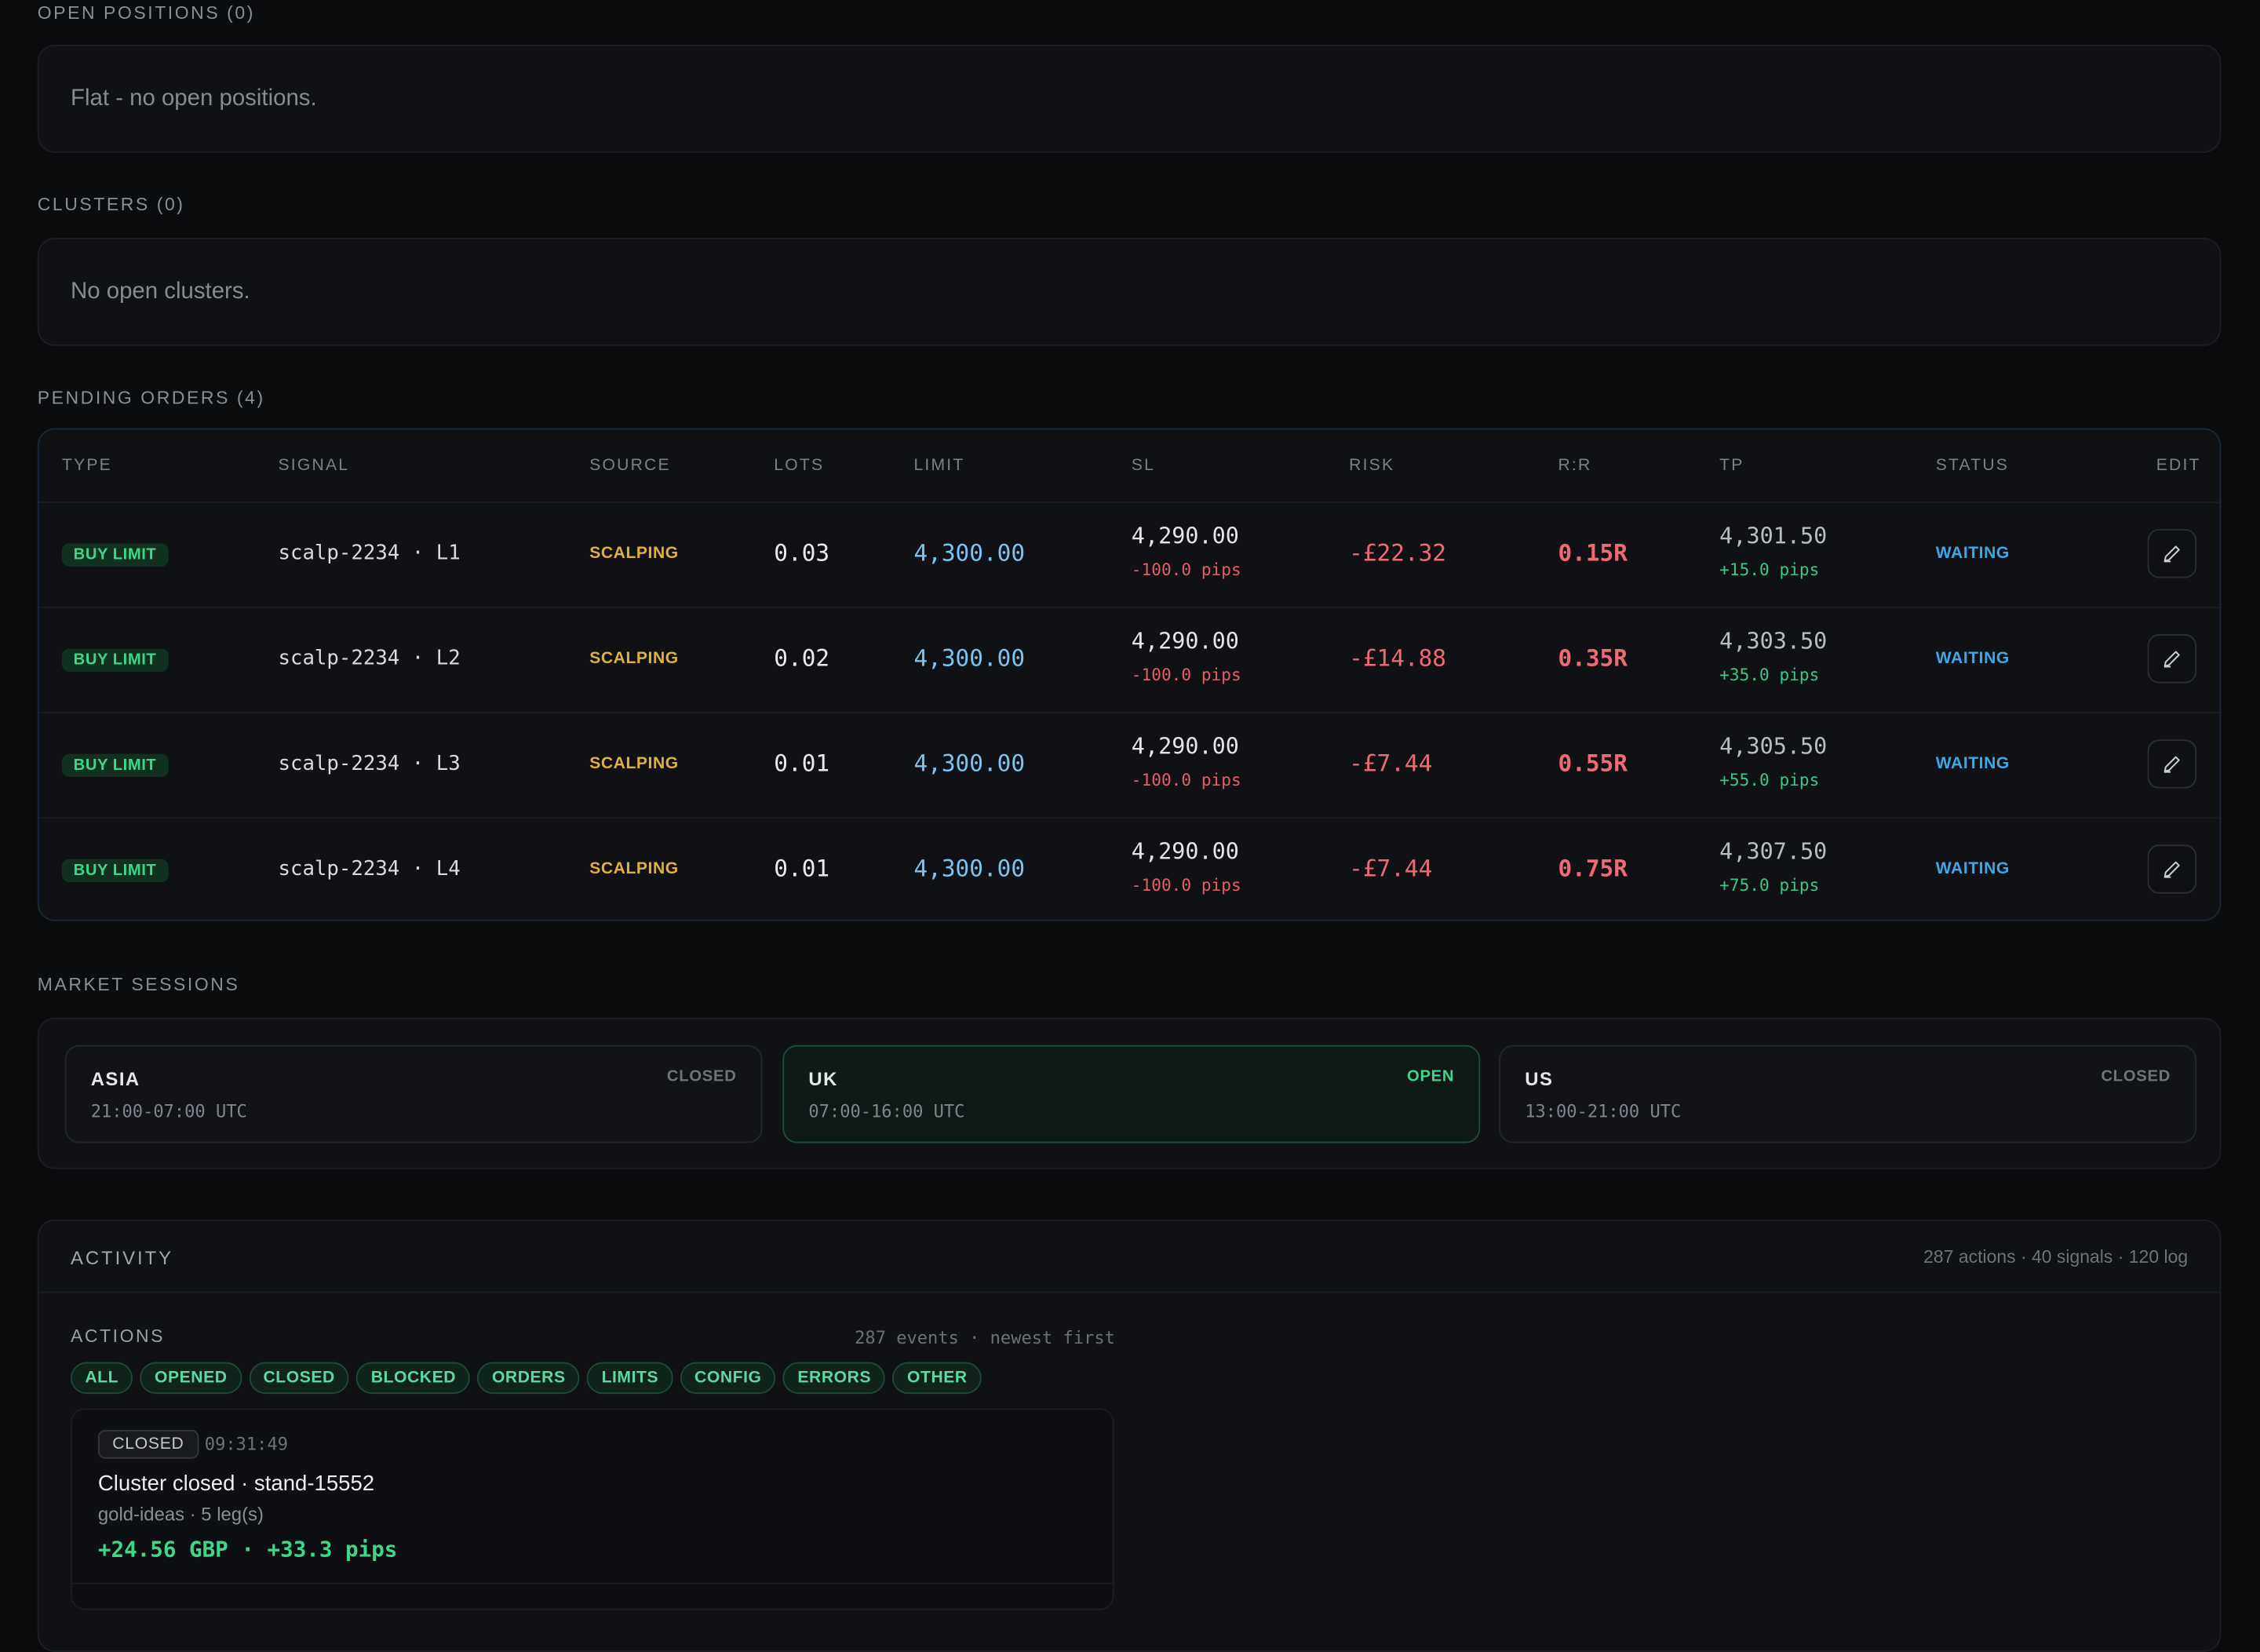  I want to click on risk-value: -£14.88, so click(1398, 658).